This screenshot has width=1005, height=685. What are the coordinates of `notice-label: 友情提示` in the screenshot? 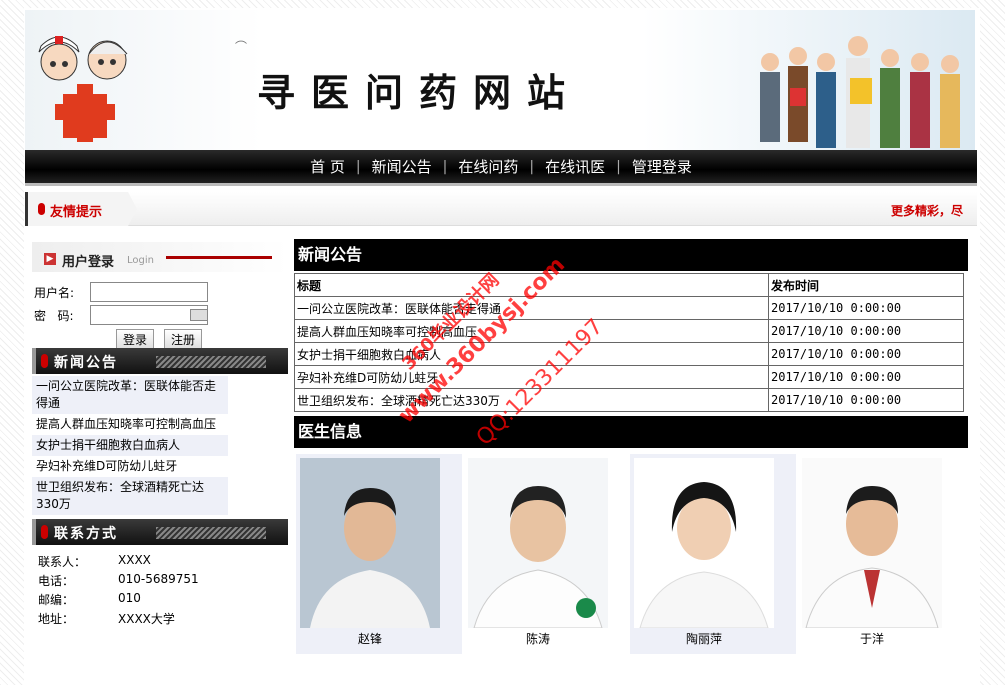 It's located at (76, 212).